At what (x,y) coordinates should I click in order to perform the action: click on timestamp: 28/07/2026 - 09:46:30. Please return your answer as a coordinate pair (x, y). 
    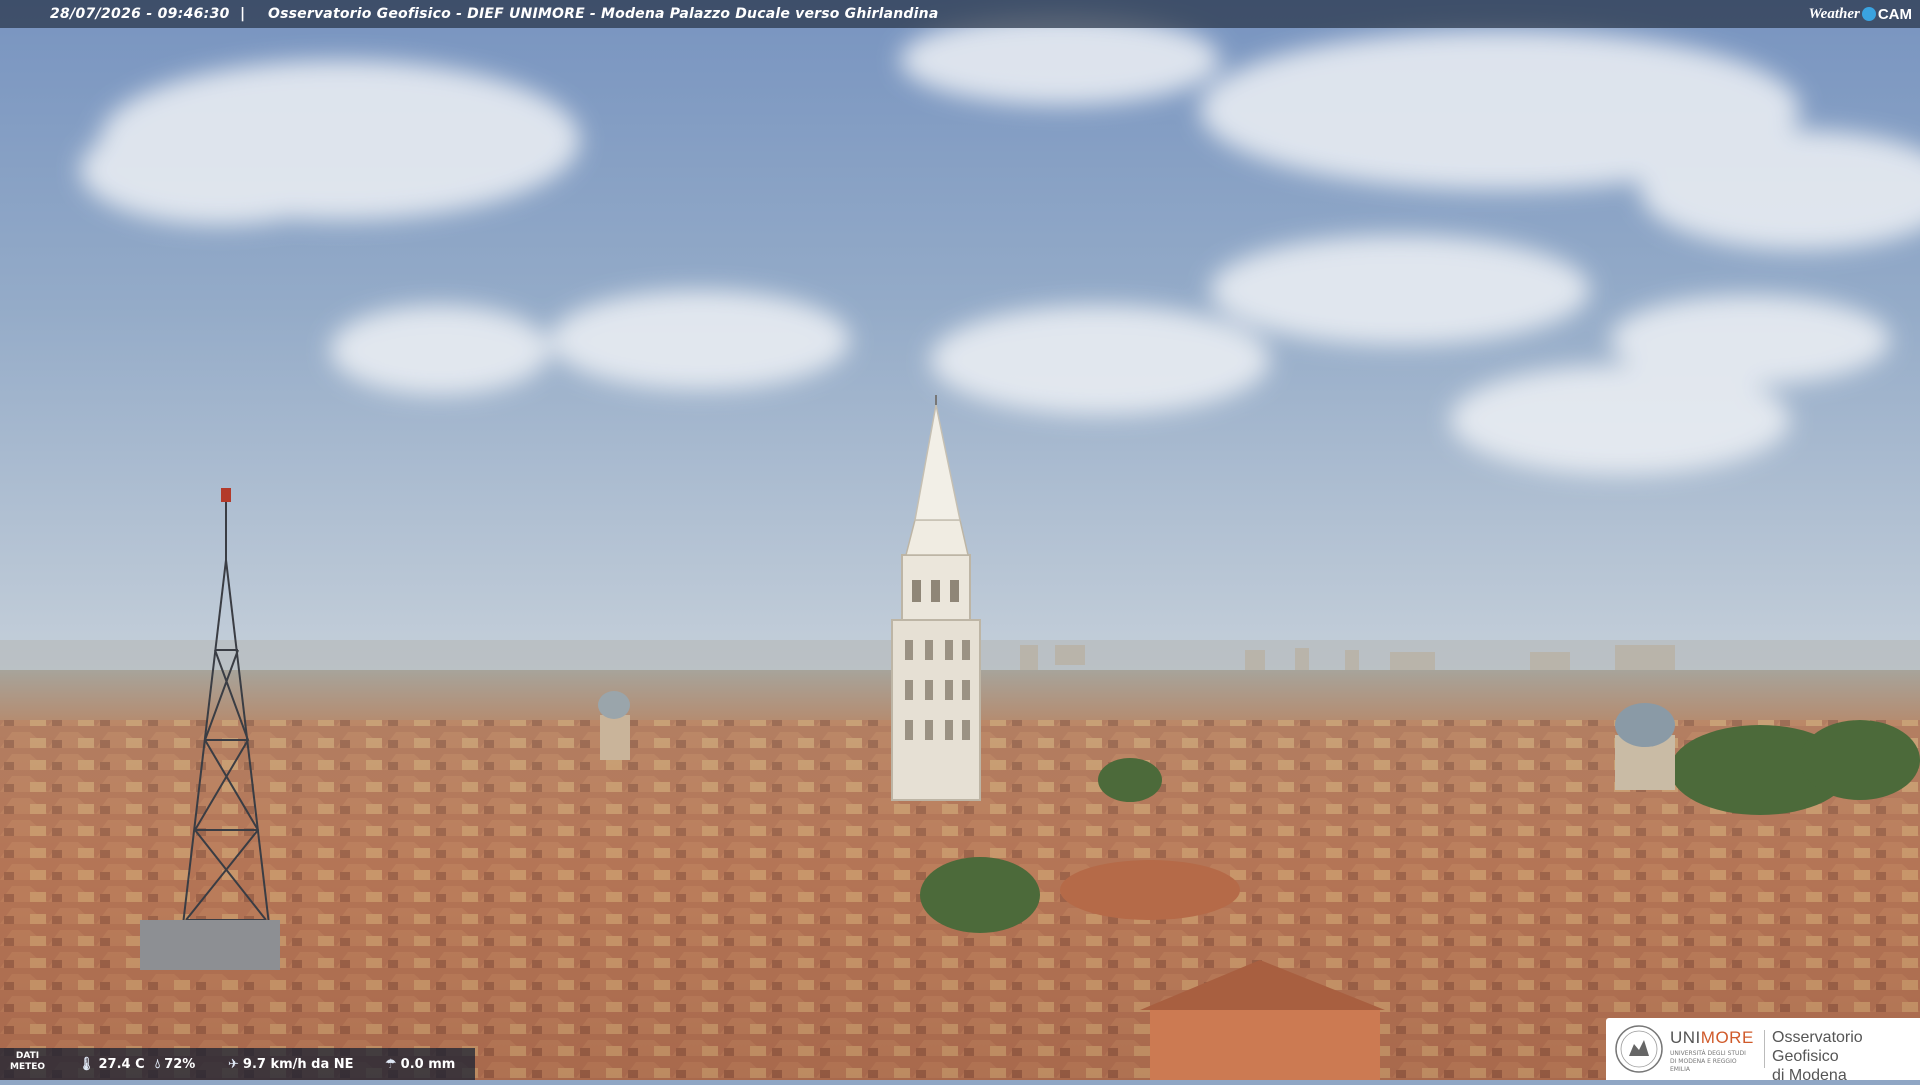
    Looking at the image, I should click on (140, 14).